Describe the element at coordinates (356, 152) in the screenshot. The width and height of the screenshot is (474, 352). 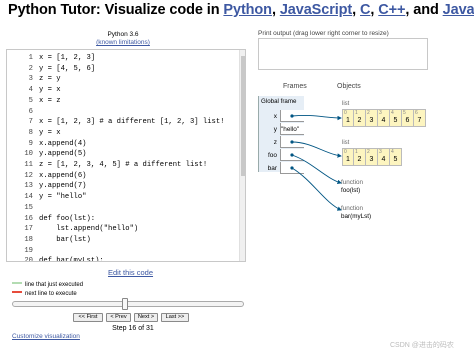
I see `list2-index: 1` at that location.